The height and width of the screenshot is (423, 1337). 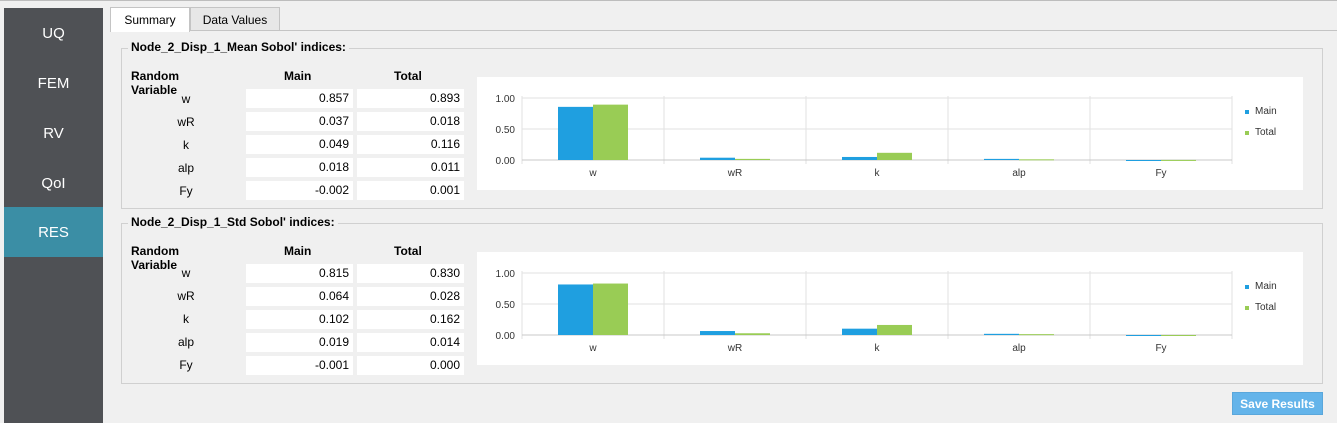 What do you see at coordinates (410, 121) in the screenshot?
I see `total-value-cell: 0.018` at bounding box center [410, 121].